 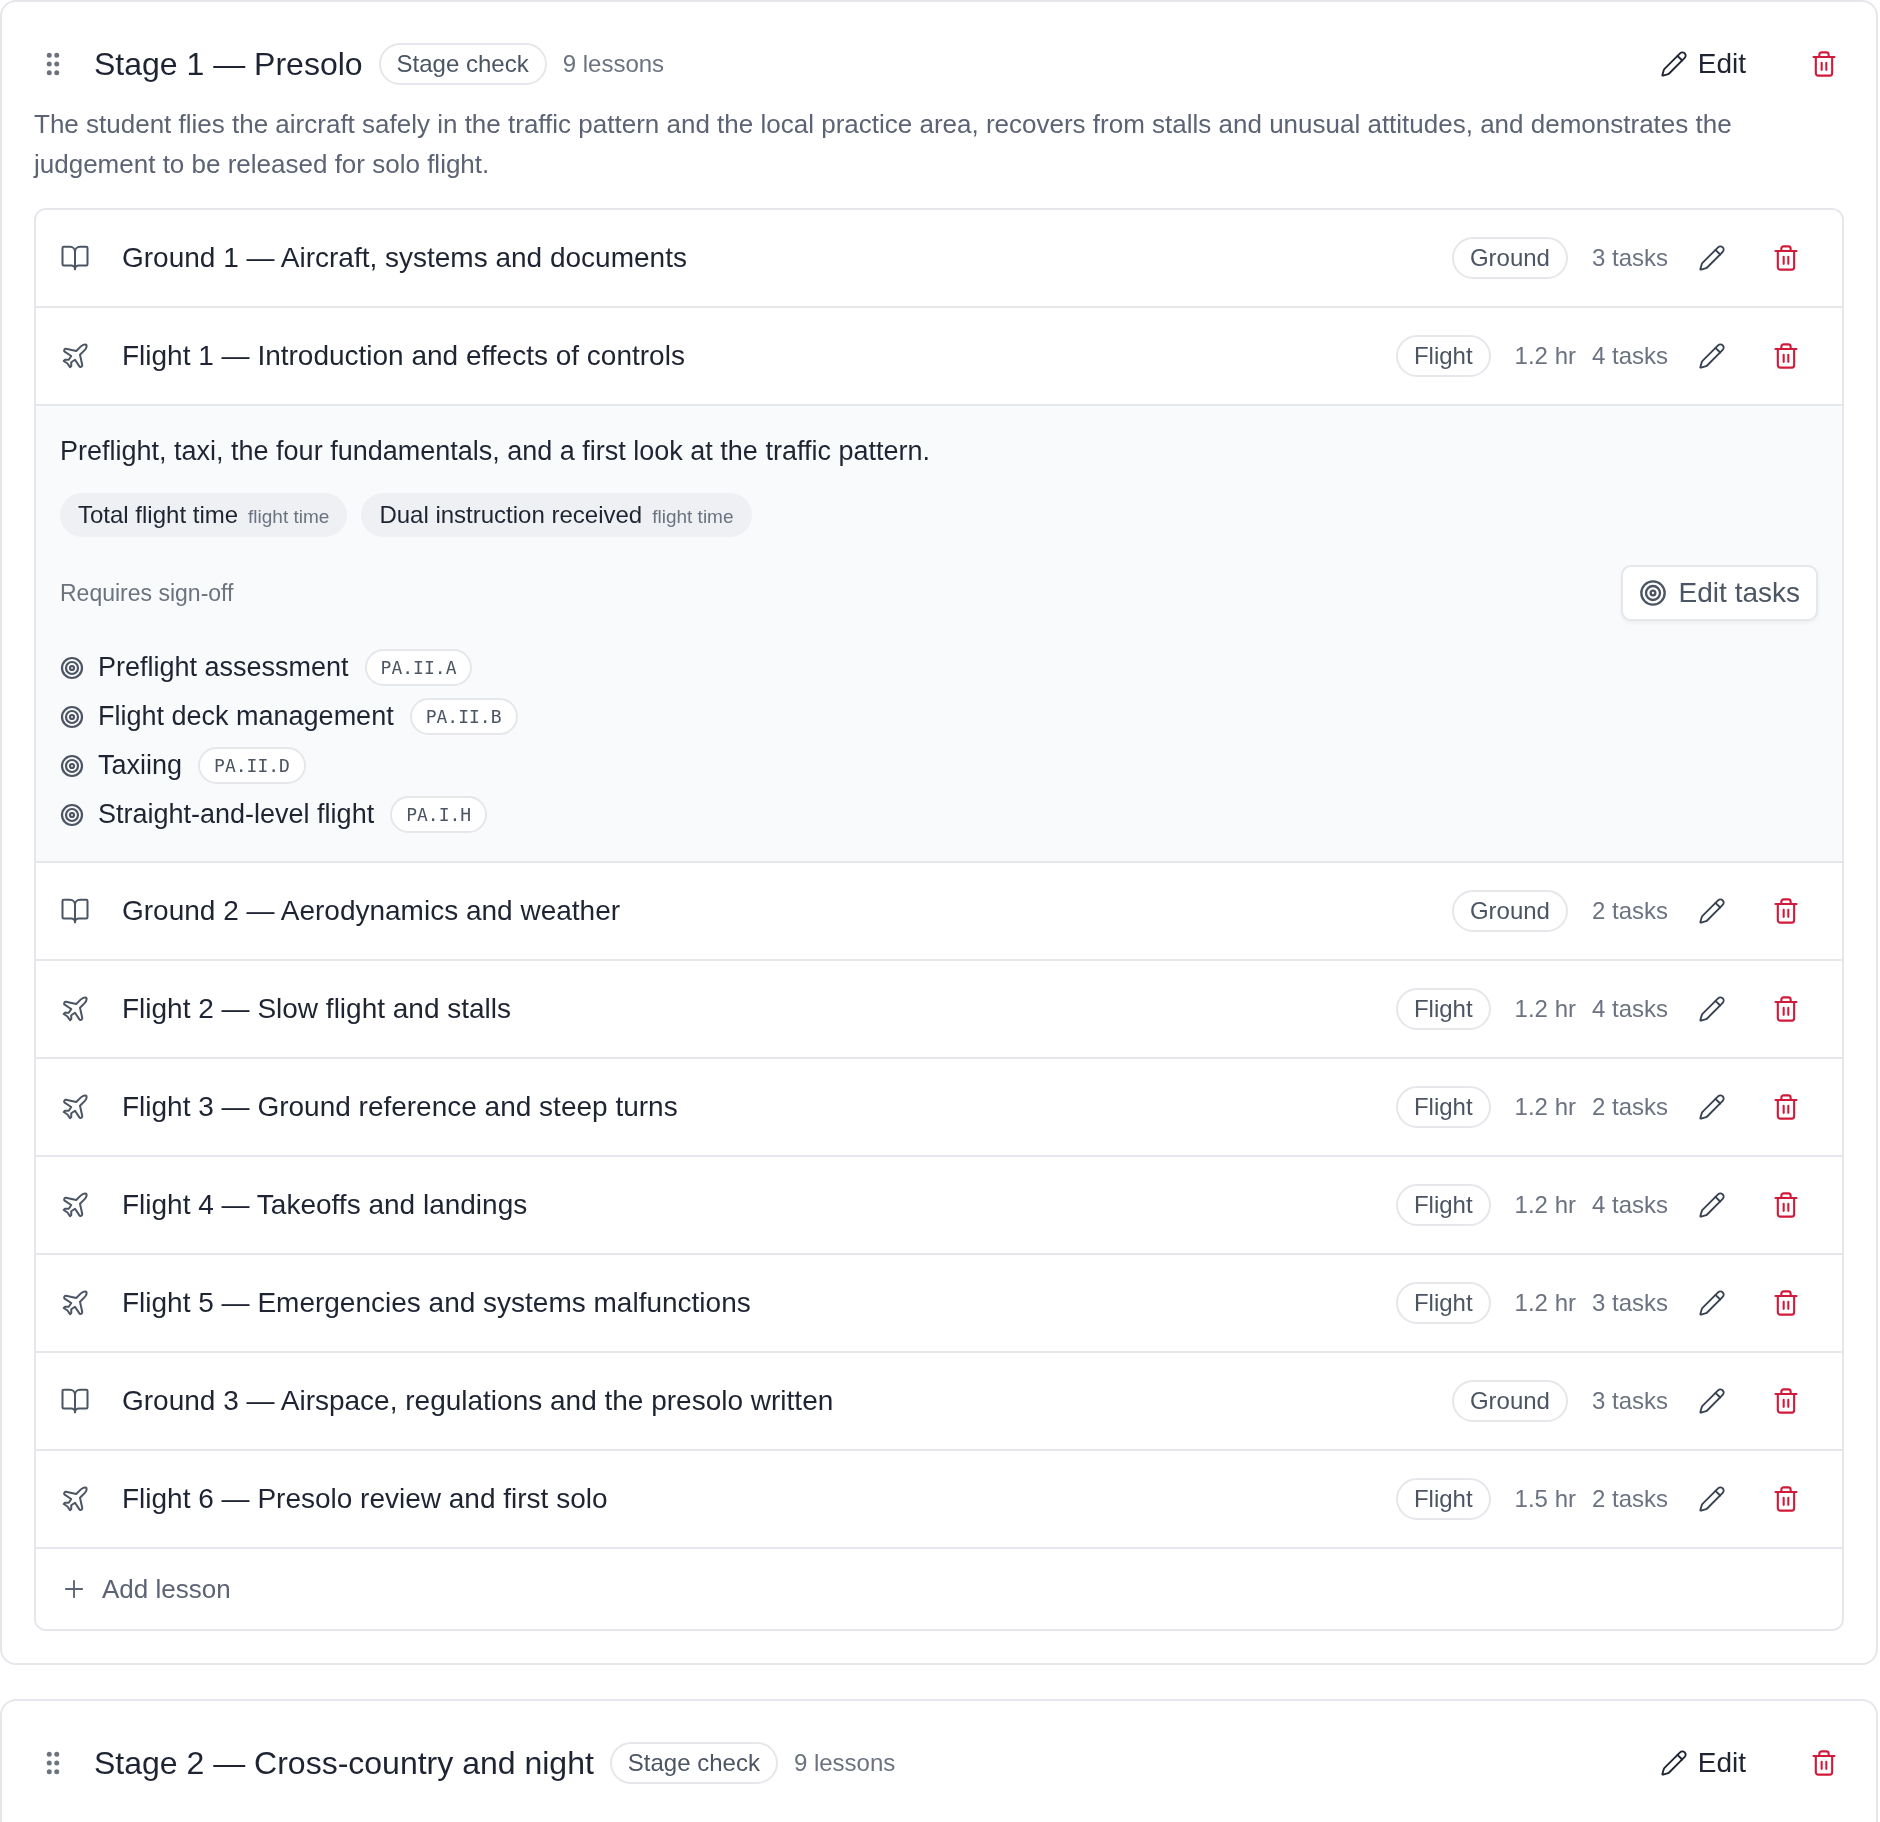 What do you see at coordinates (371, 911) in the screenshot?
I see `lesson-title: Ground 2 — Aerodynamics and weather` at bounding box center [371, 911].